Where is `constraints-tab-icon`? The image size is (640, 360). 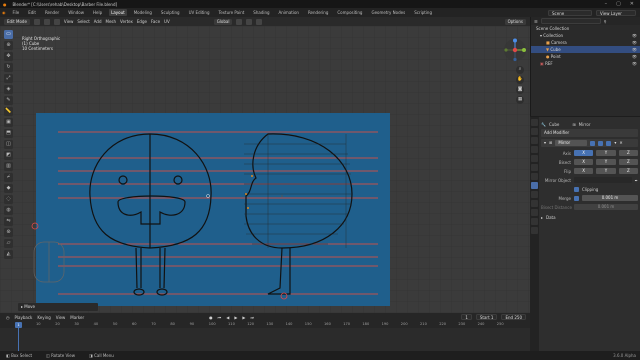 constraints-tab-icon is located at coordinates (534, 212).